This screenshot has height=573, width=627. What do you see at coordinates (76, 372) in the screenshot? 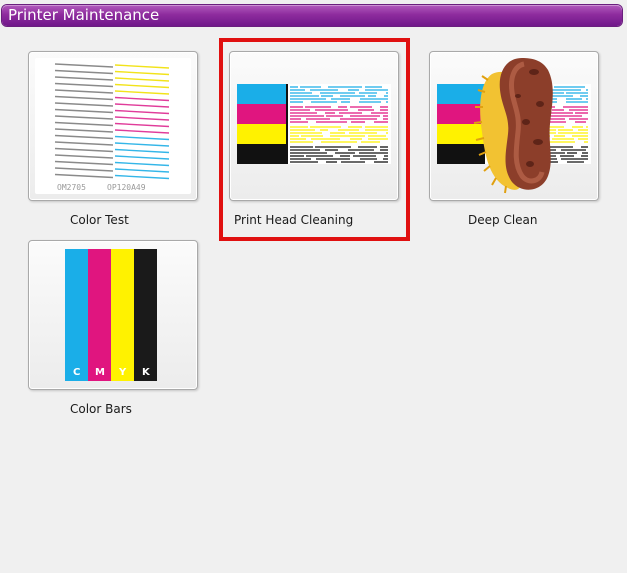
I see `bar-letter-c: C` at bounding box center [76, 372].